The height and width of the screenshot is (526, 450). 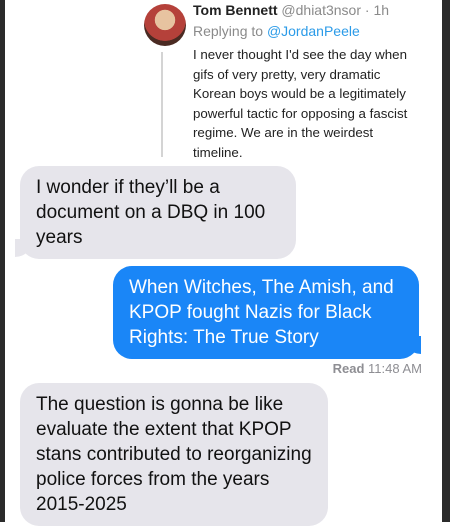 What do you see at coordinates (235, 10) in the screenshot?
I see `tweet-author-name: Tom Bennett` at bounding box center [235, 10].